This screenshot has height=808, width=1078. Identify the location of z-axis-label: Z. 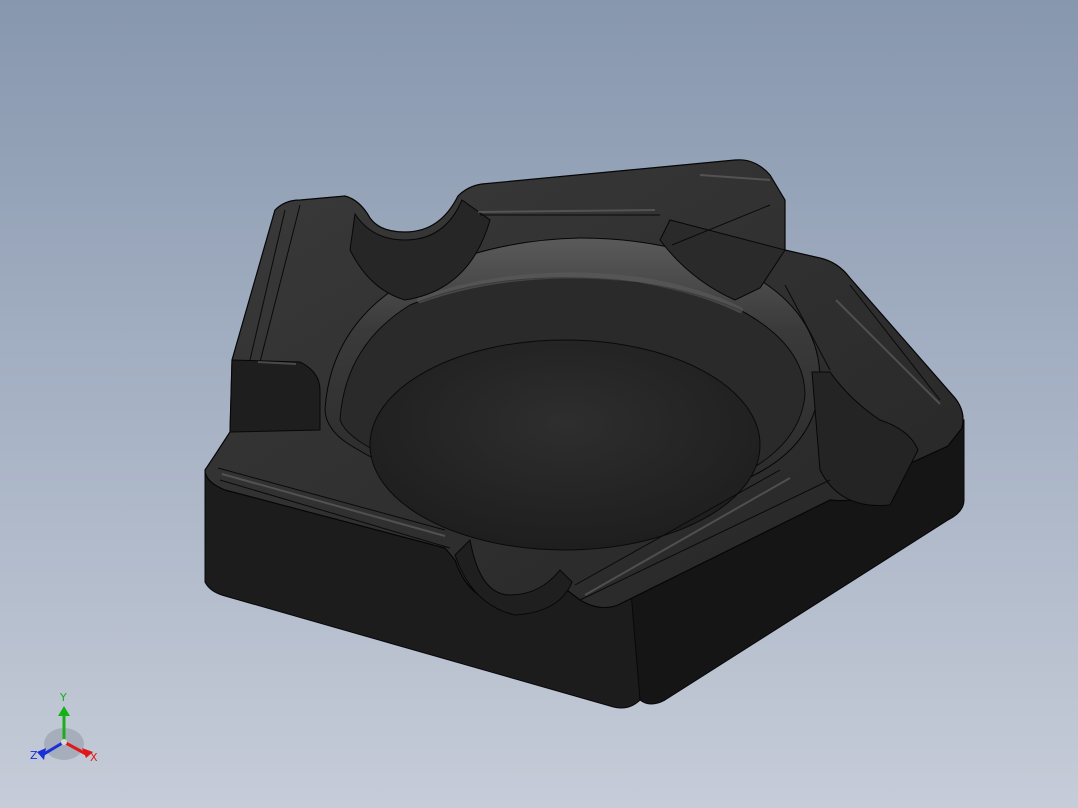
(34, 755).